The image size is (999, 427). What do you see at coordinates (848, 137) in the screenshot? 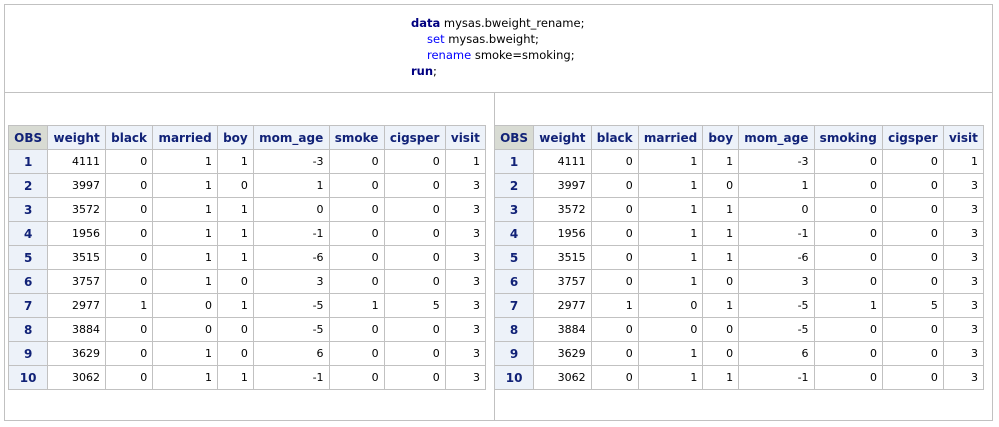
I see `column-header: smoking` at bounding box center [848, 137].